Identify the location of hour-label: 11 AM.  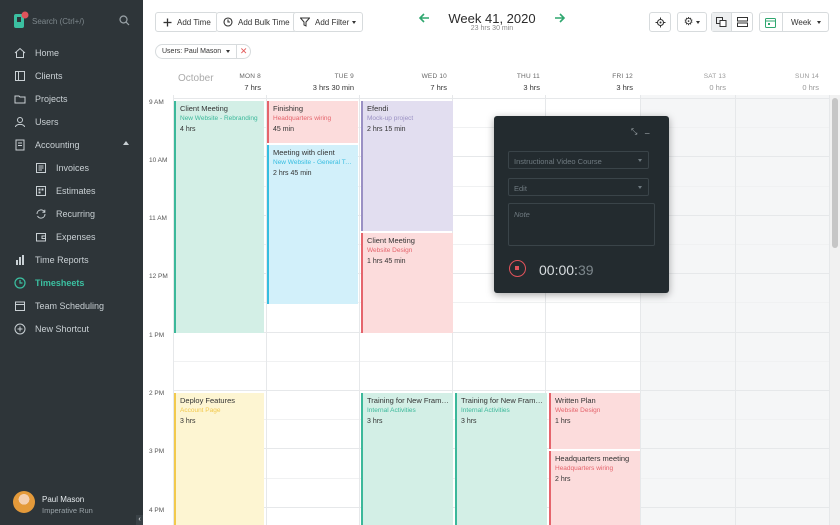
(158, 218).